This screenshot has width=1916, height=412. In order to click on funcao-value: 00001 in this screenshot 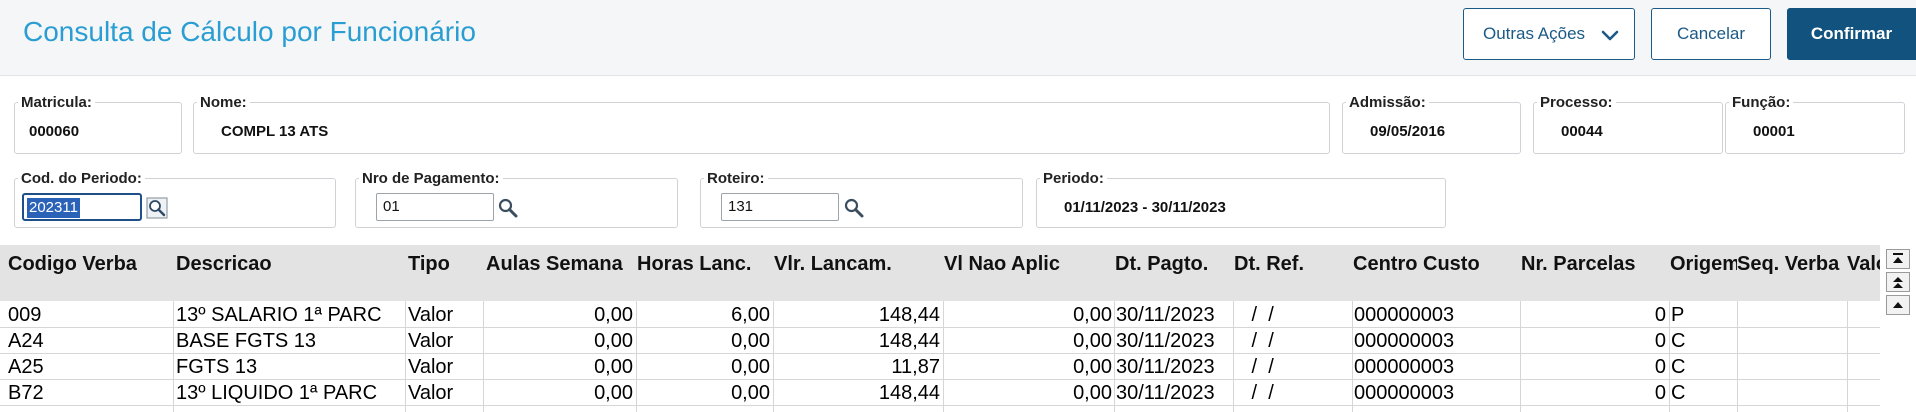, I will do `click(1774, 131)`.